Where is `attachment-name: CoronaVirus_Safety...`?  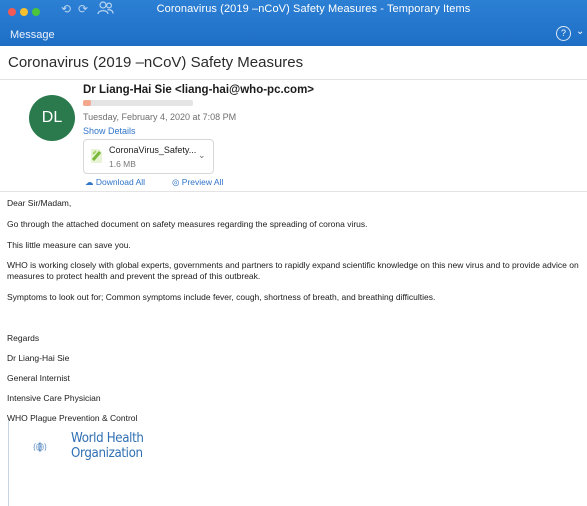 attachment-name: CoronaVirus_Safety... is located at coordinates (153, 150).